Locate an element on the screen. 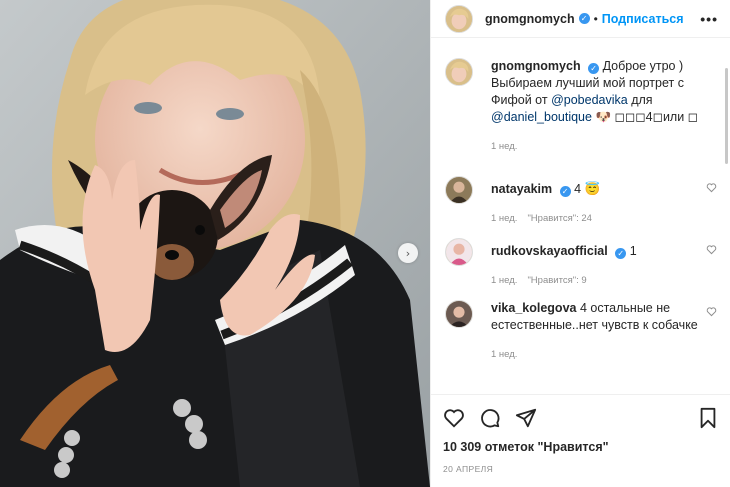  comment-meta: 1 нед. is located at coordinates (606, 354).